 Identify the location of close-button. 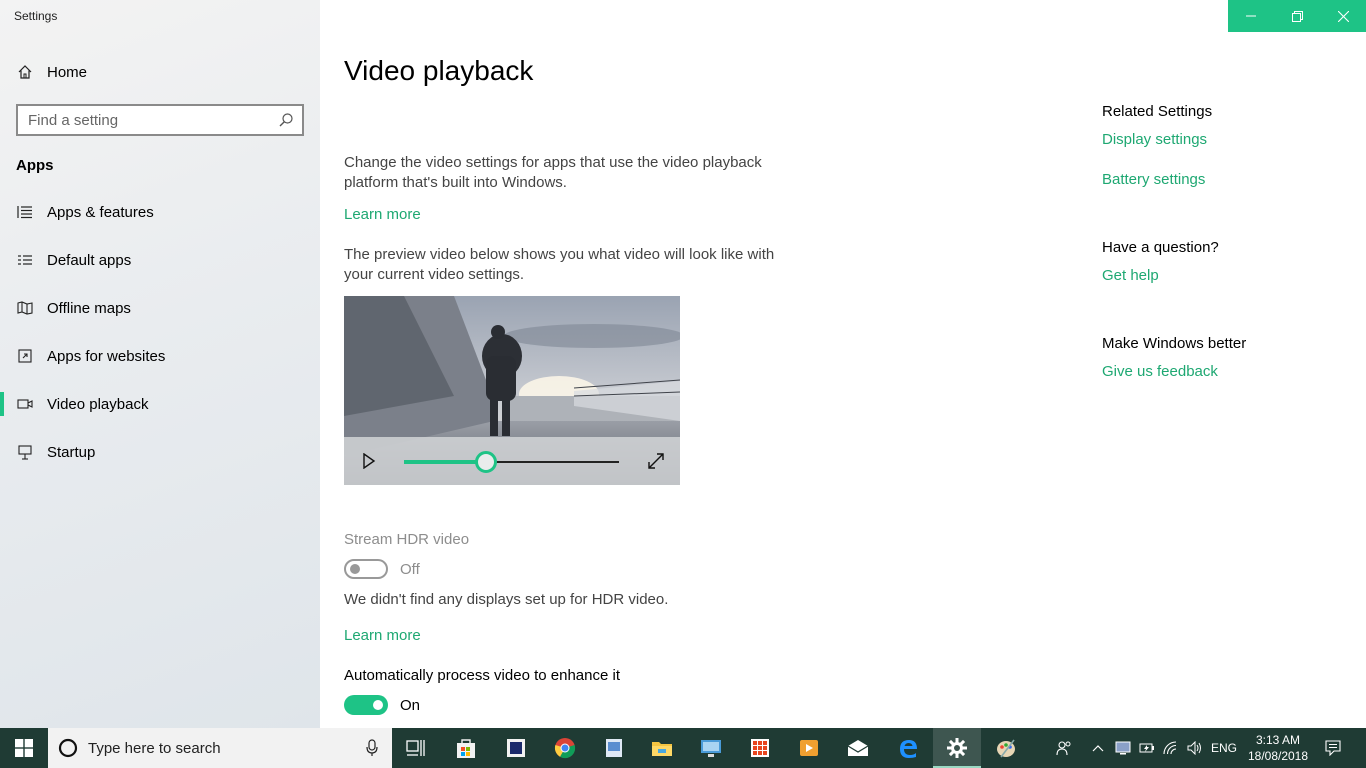
(1343, 16).